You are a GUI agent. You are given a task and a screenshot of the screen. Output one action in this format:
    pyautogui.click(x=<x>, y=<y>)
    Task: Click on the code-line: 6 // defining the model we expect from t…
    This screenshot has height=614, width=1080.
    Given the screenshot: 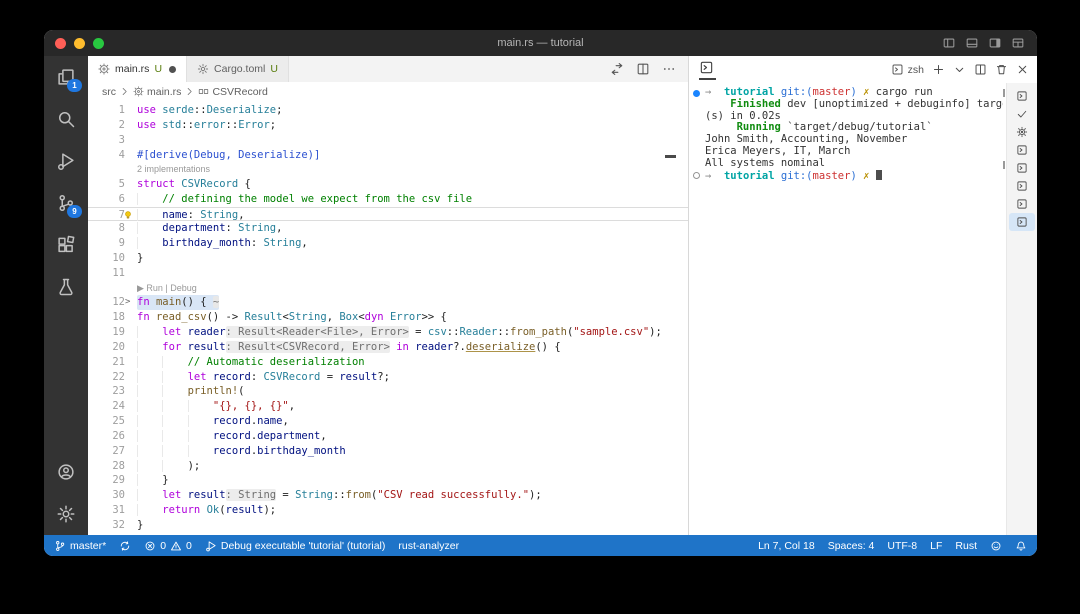 What is the action you would take?
    pyautogui.click(x=388, y=199)
    